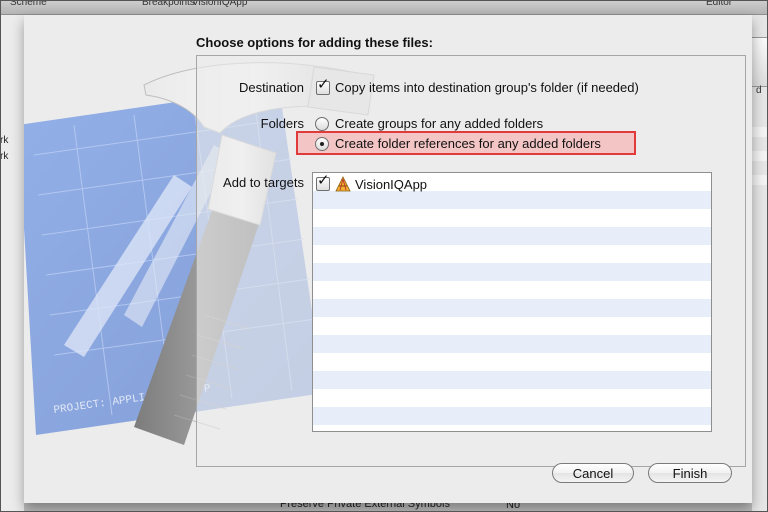 This screenshot has width=768, height=512. I want to click on list-item: ✓ VisionIQApp, so click(371, 182).